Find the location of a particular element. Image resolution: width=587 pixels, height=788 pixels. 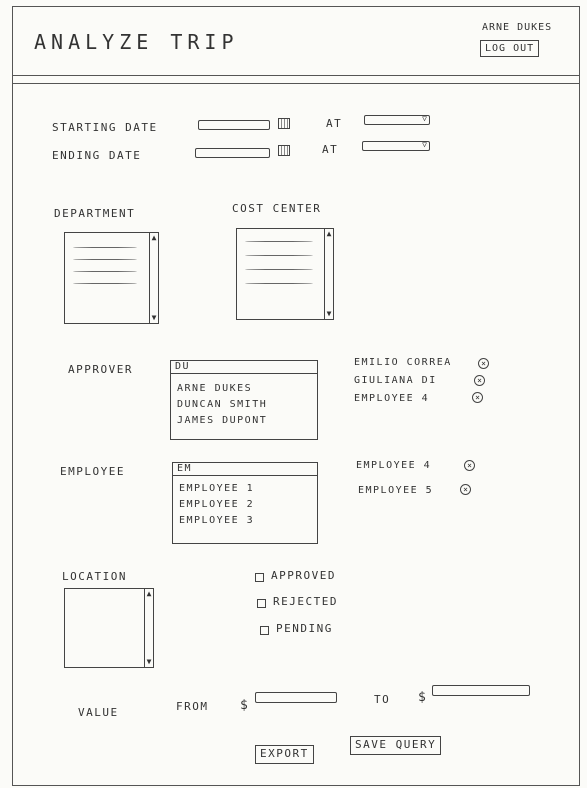

starting-at-label: AT is located at coordinates (334, 123).